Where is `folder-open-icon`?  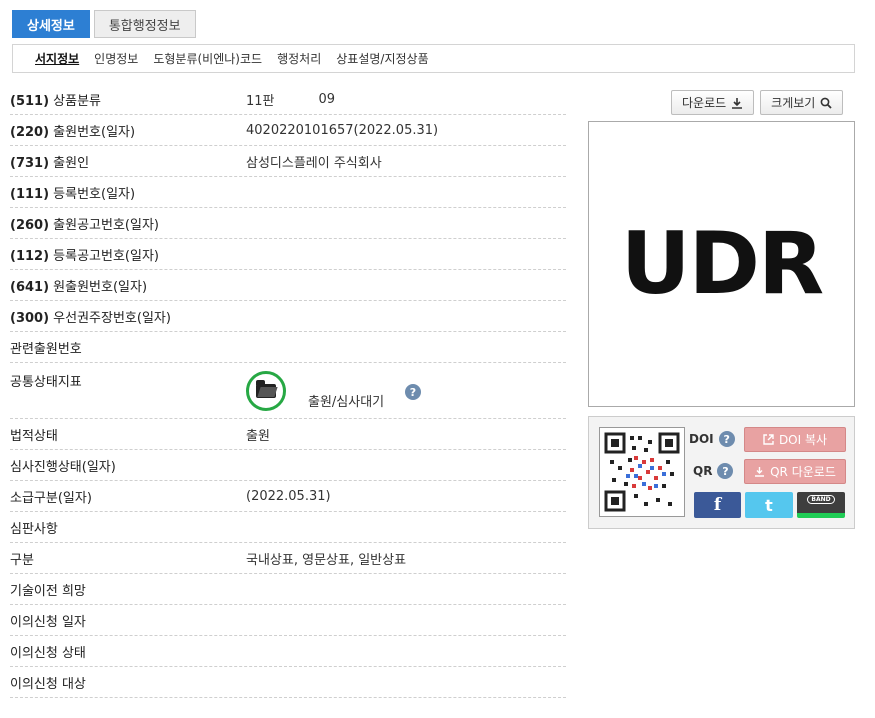
folder-open-icon is located at coordinates (266, 389).